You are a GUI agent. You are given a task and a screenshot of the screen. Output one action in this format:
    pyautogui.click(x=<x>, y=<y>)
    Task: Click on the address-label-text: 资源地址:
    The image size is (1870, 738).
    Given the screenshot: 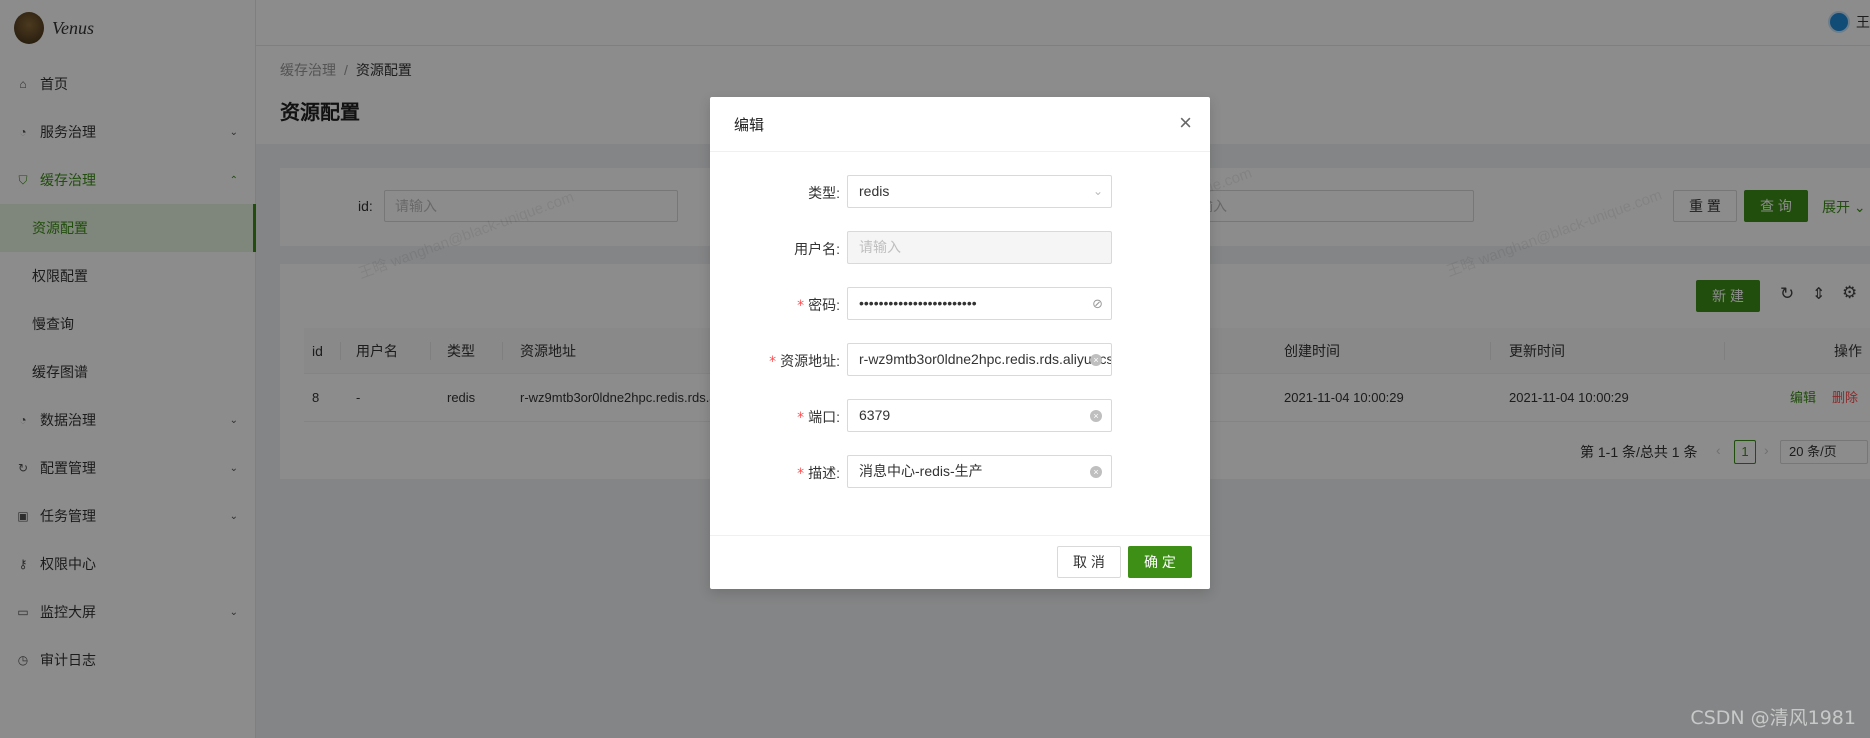 What is the action you would take?
    pyautogui.click(x=810, y=361)
    